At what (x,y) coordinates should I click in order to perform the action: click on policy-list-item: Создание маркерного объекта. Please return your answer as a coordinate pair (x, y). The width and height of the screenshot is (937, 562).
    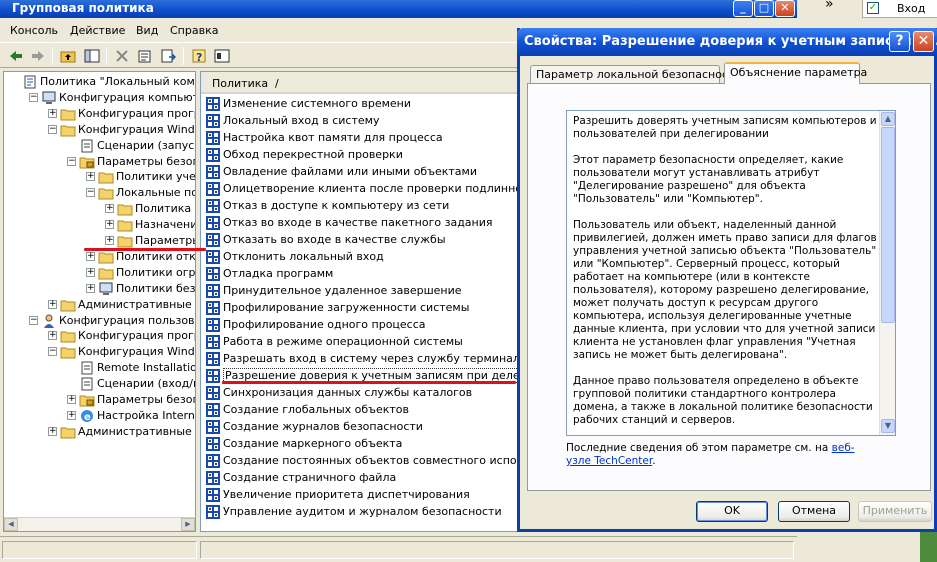
    Looking at the image, I should click on (361, 444).